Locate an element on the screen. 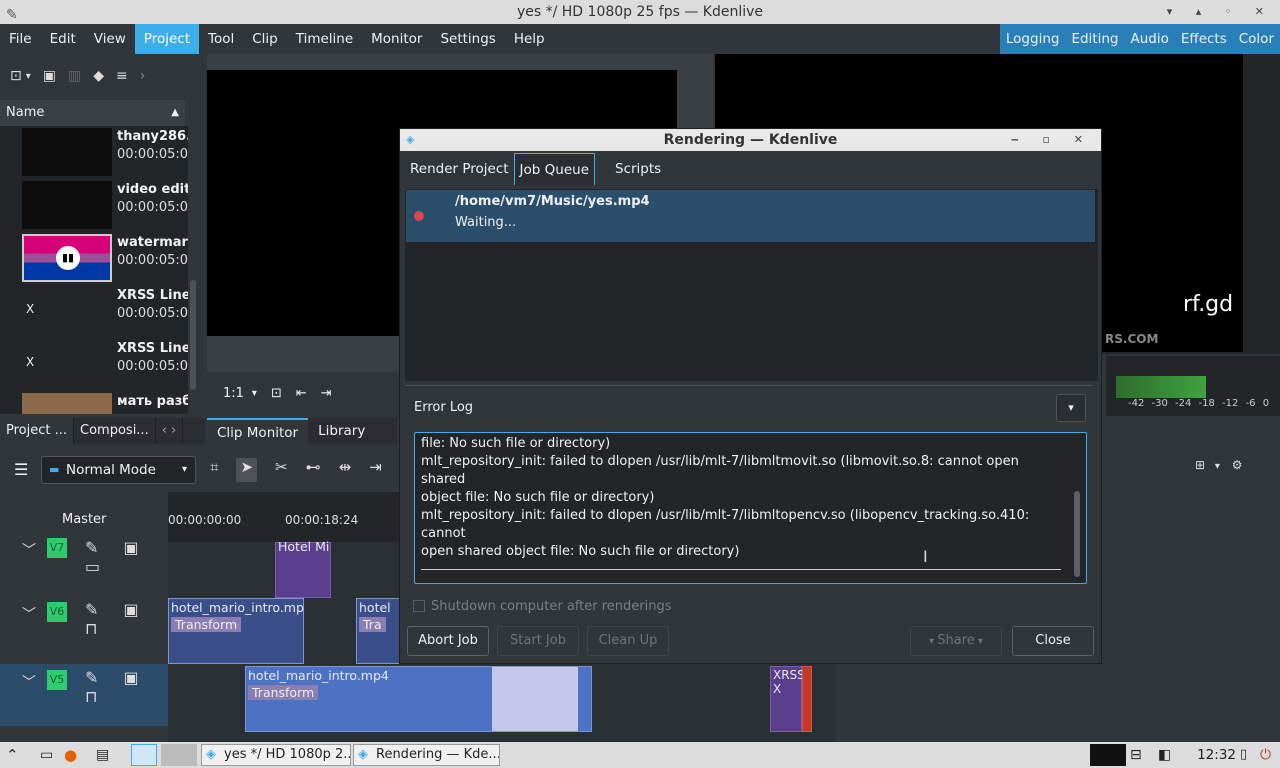 The width and height of the screenshot is (1280, 768). add-clip-icon: ⊡ is located at coordinates (16, 76).